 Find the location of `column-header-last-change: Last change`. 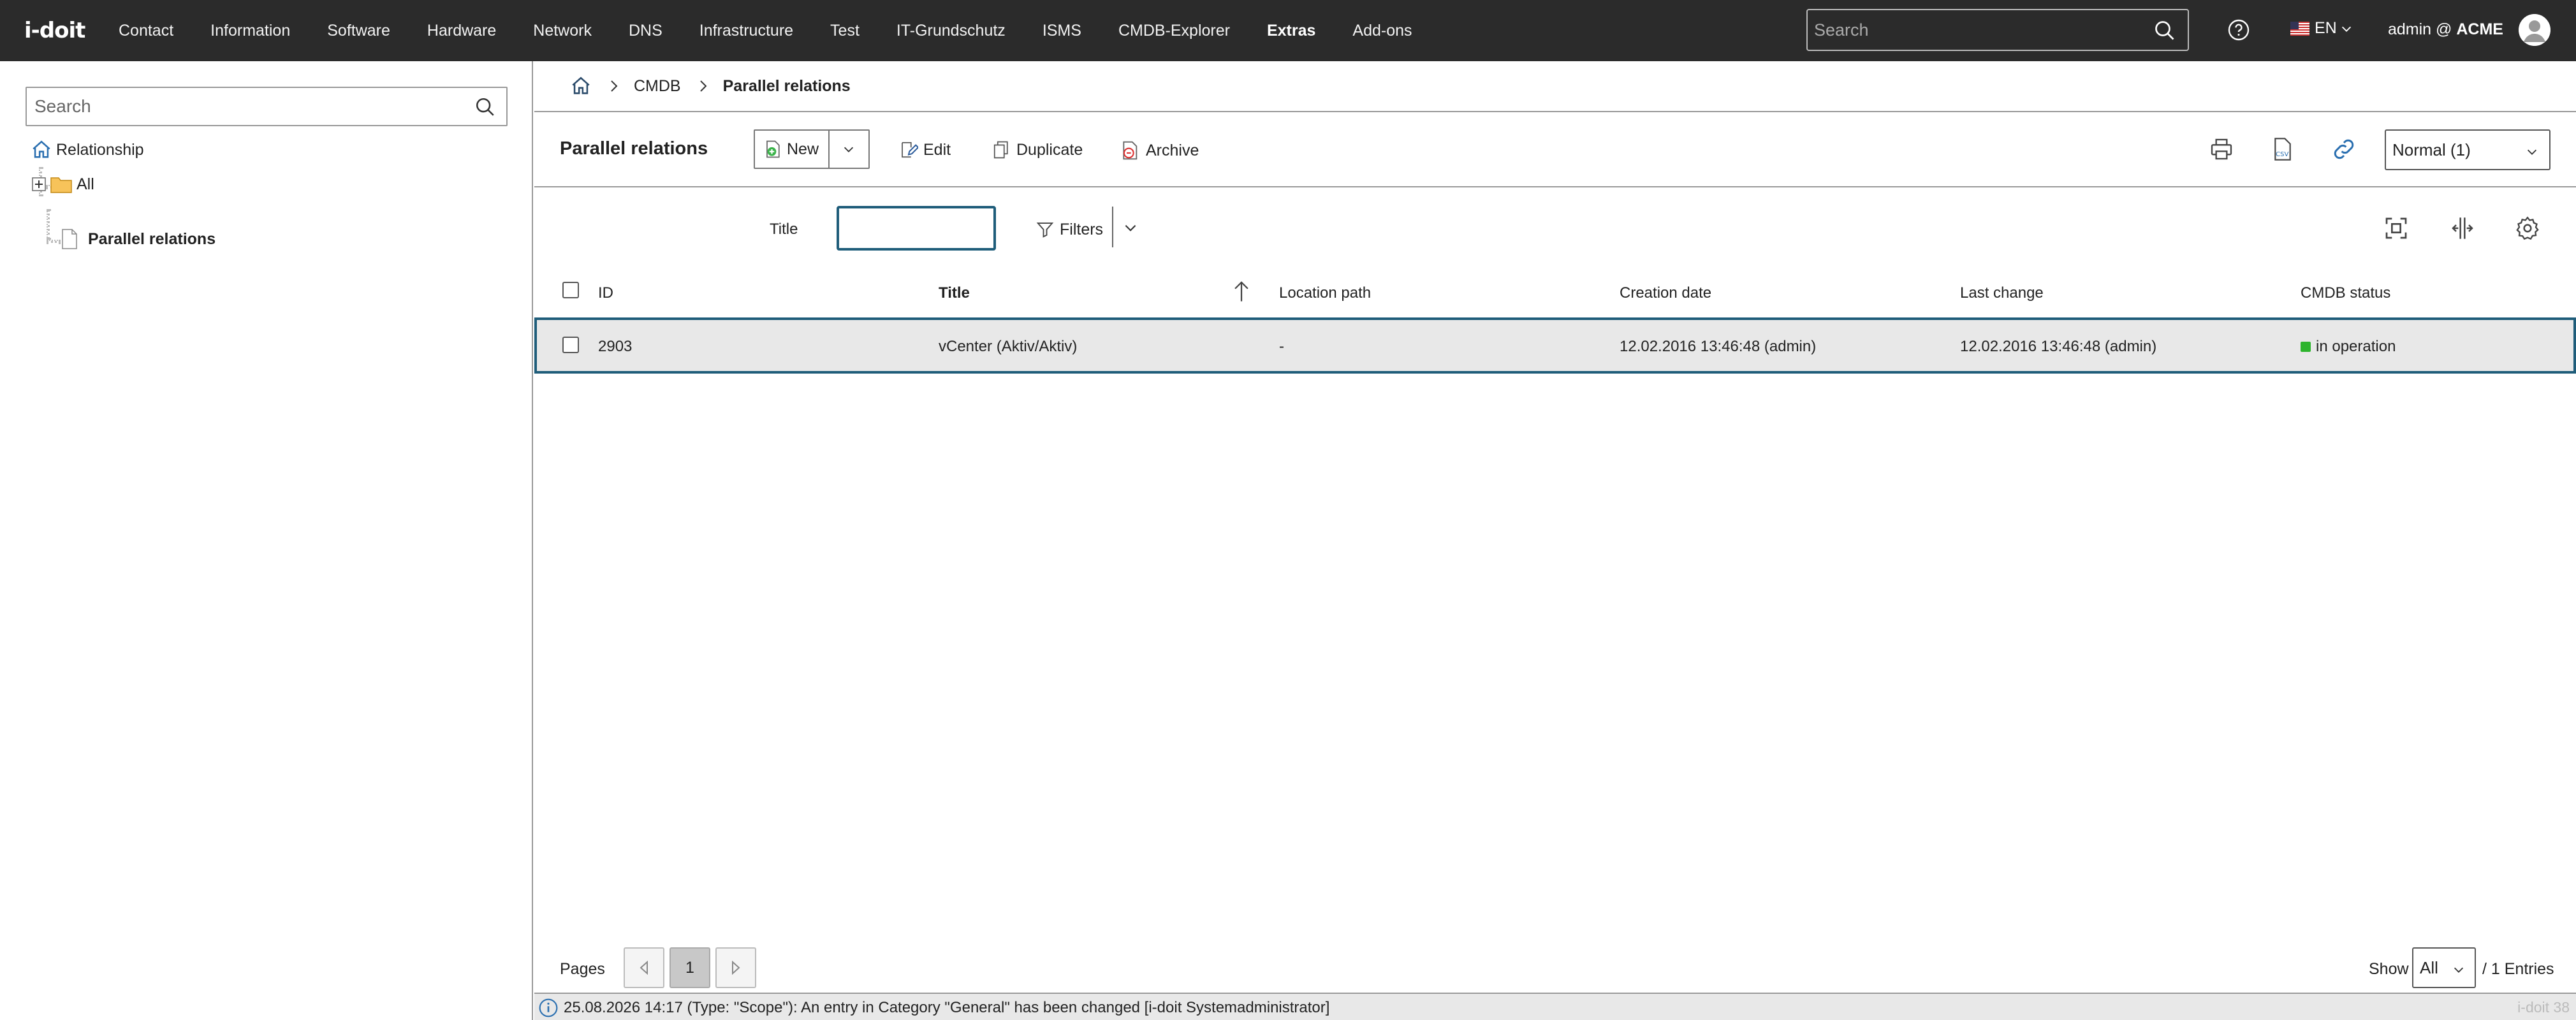

column-header-last-change: Last change is located at coordinates (2002, 293).